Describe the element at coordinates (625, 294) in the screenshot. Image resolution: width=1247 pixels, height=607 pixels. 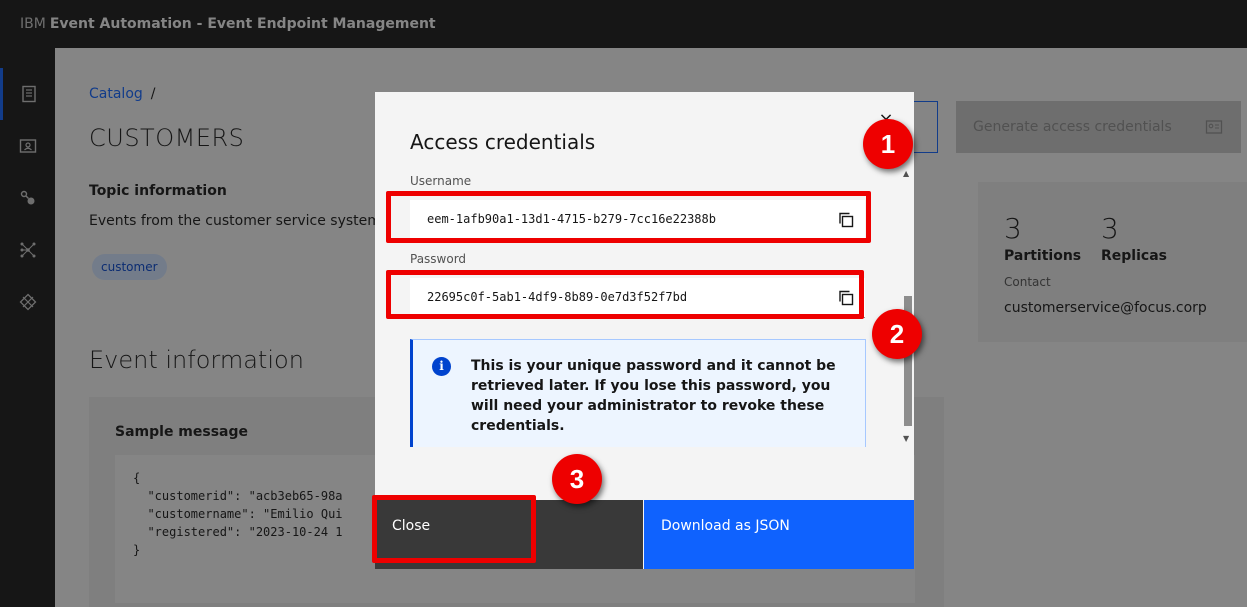
I see `password-highlight-box` at that location.